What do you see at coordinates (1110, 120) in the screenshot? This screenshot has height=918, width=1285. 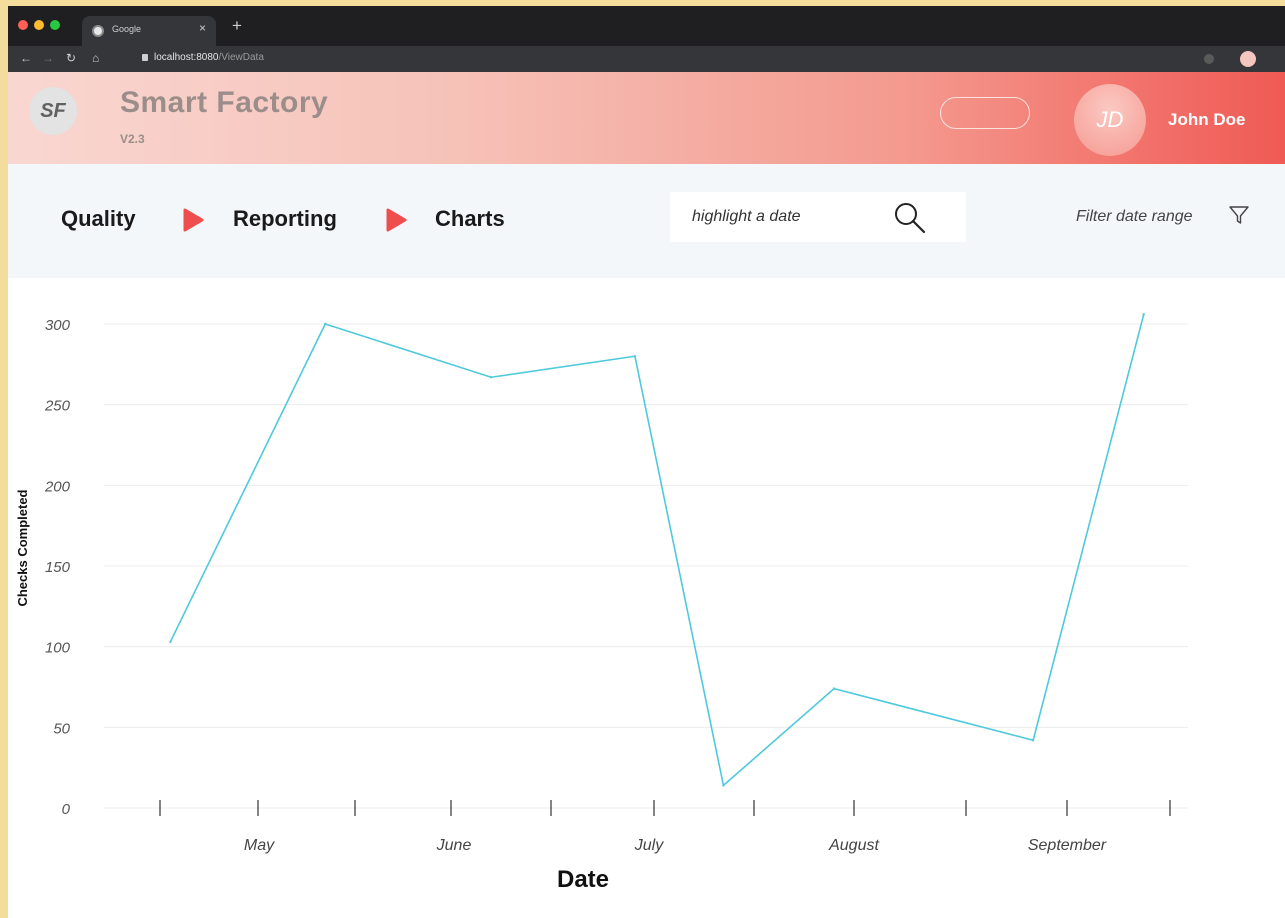 I see `avatar: JD` at bounding box center [1110, 120].